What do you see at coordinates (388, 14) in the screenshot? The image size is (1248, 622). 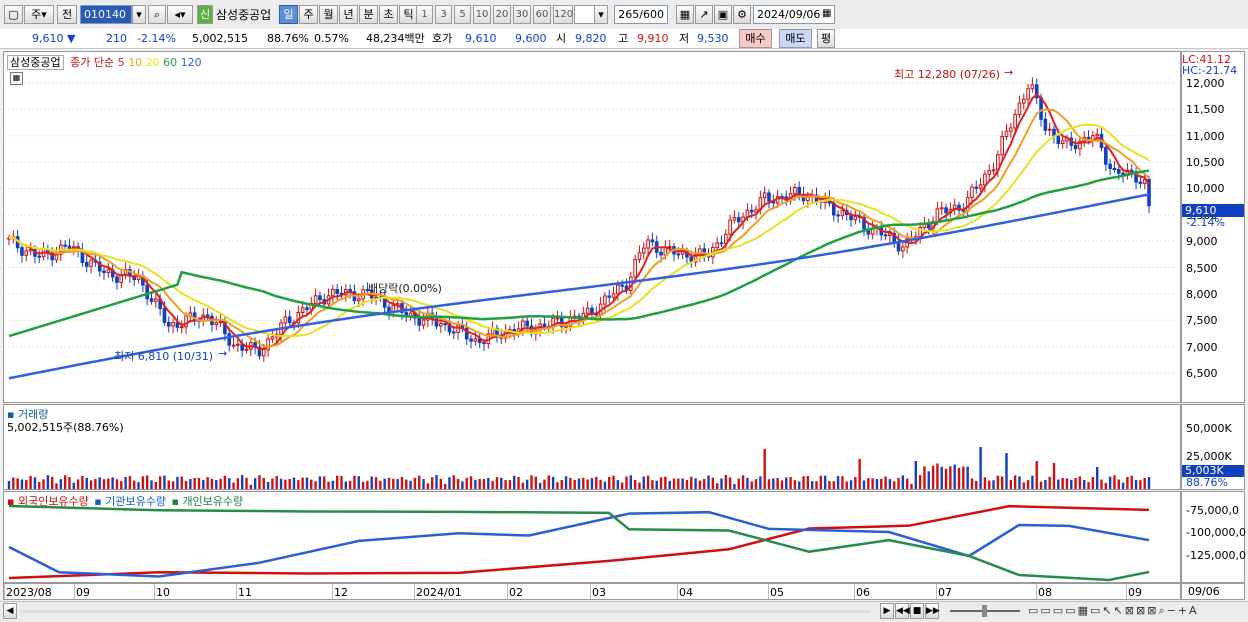 I see `tab-second: 초` at bounding box center [388, 14].